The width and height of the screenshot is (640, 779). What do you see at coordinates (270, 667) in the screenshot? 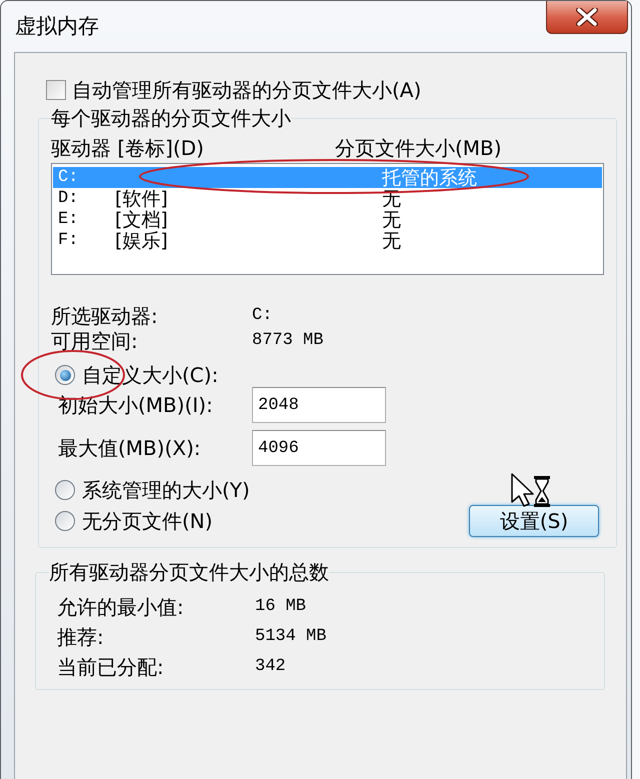
I see `info-value: 342` at bounding box center [270, 667].